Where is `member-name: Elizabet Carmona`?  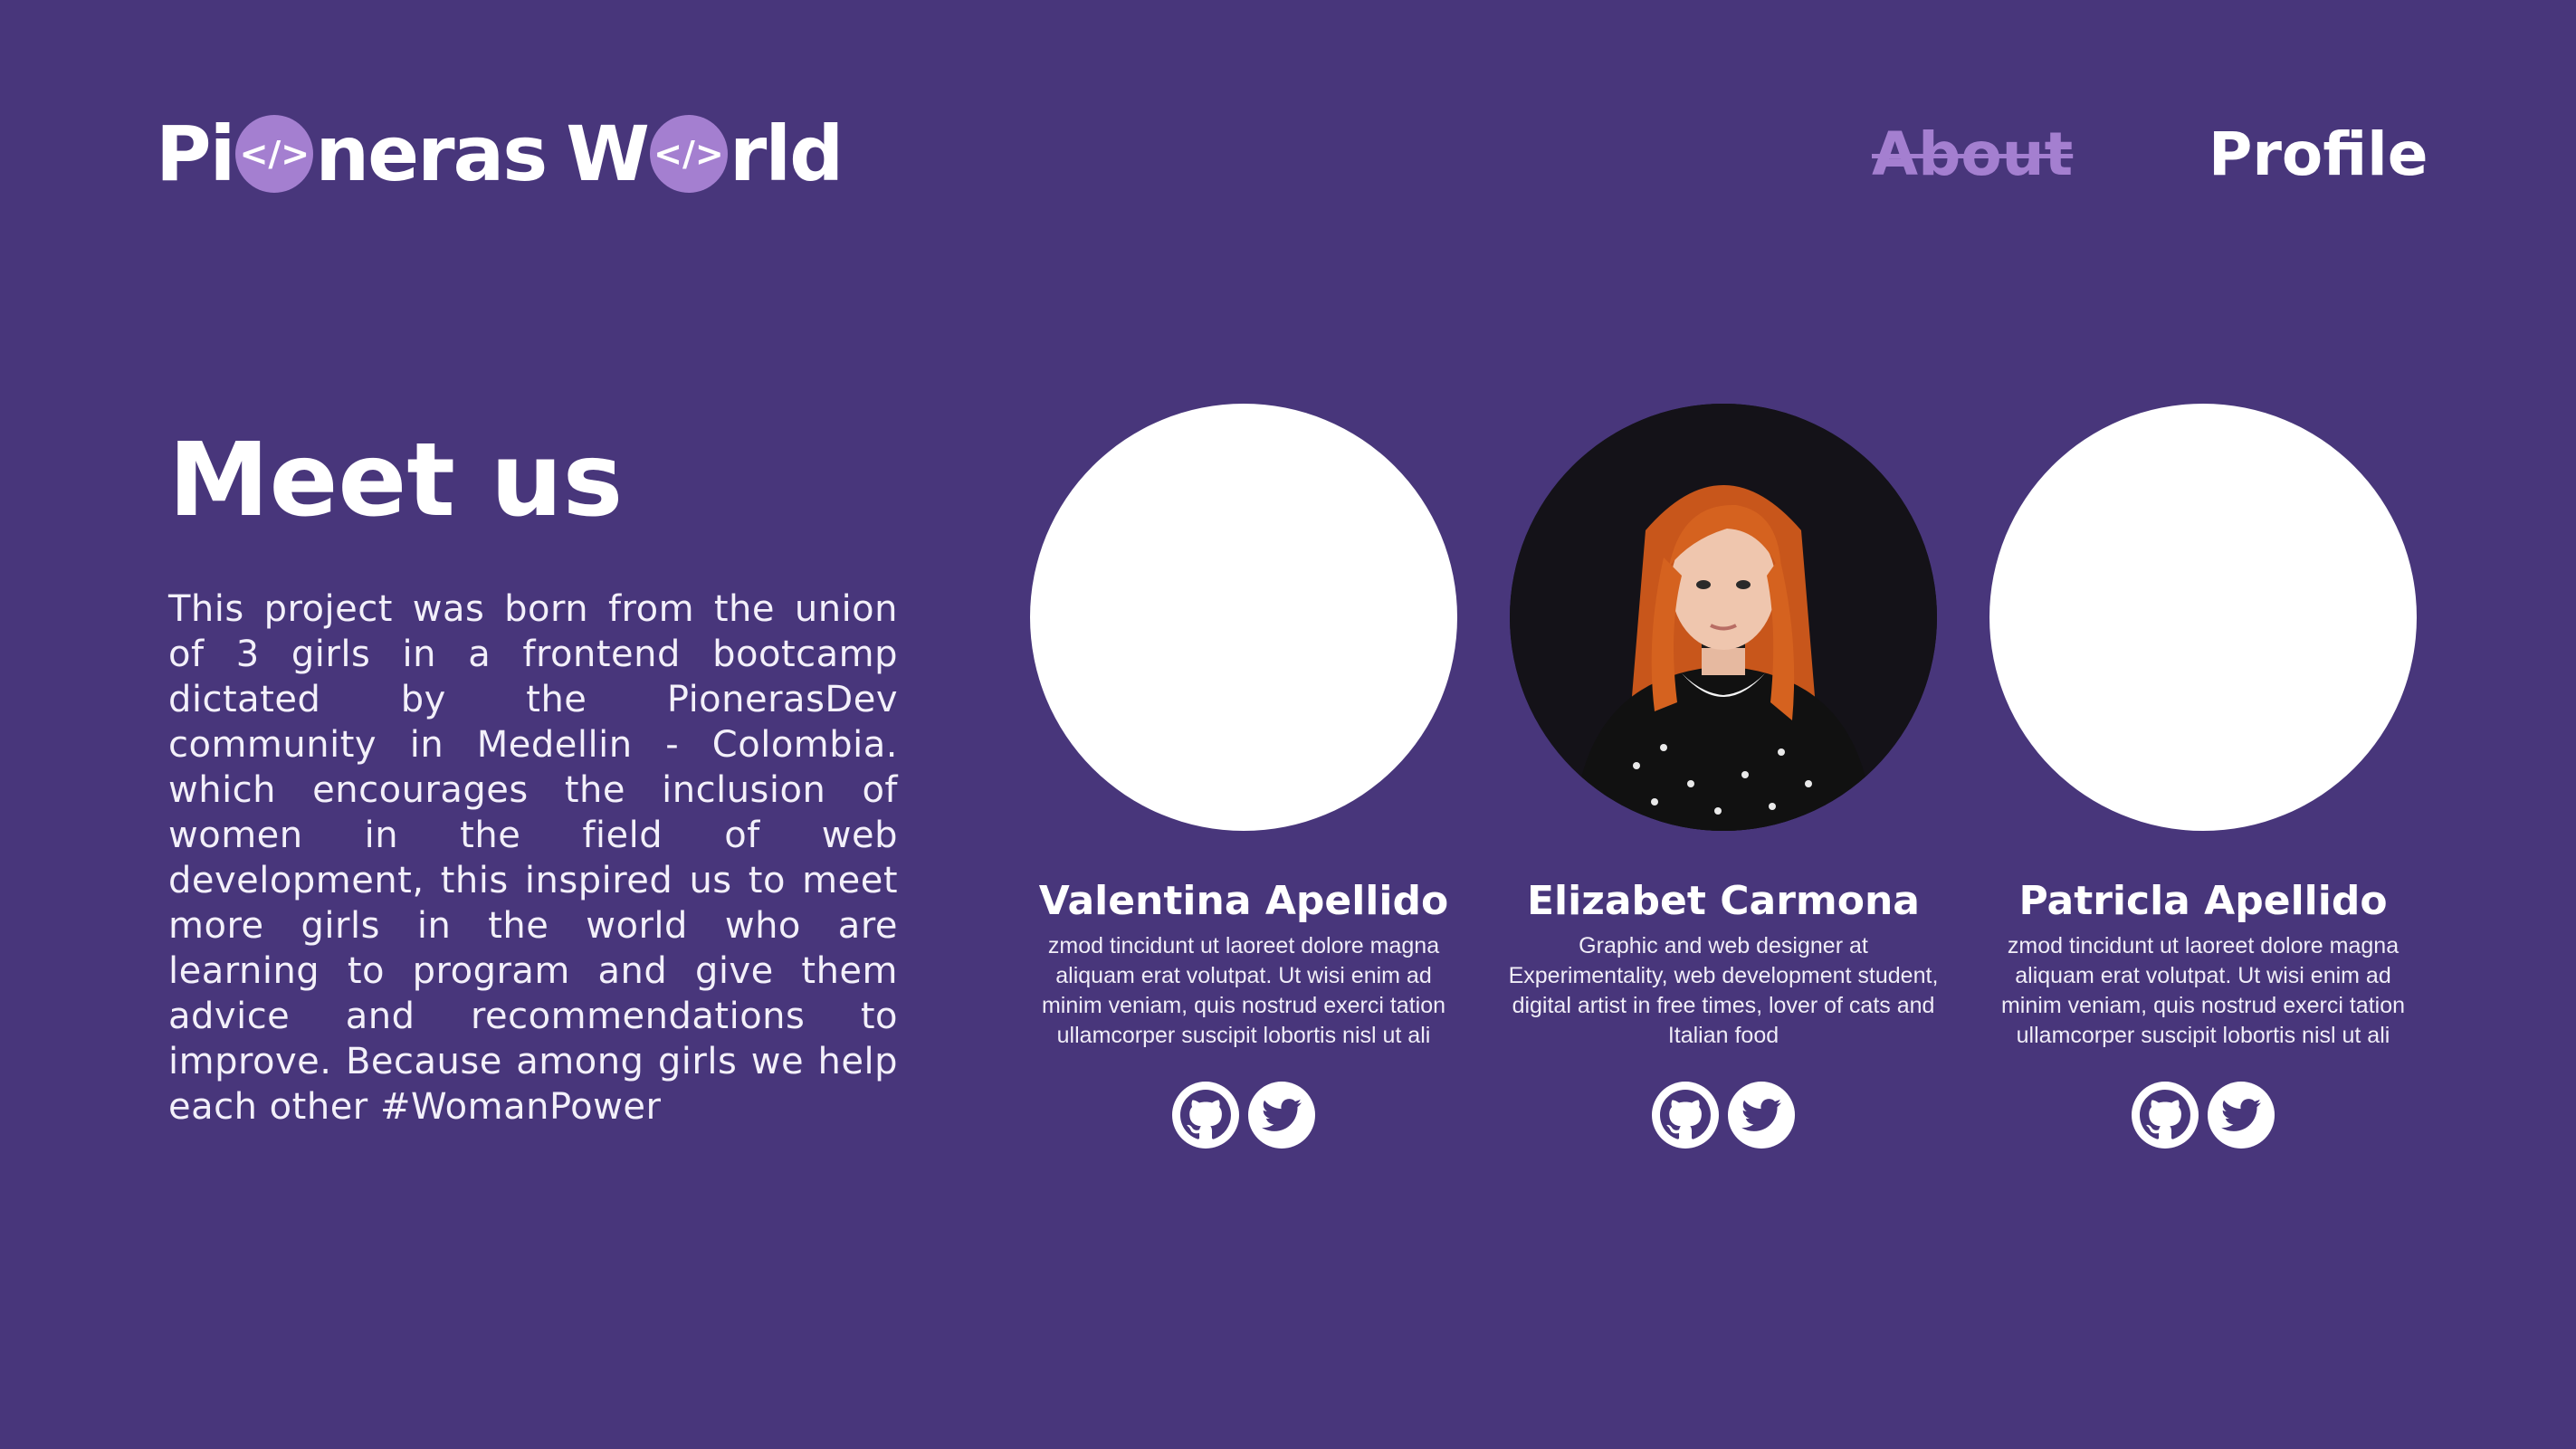 member-name: Elizabet Carmona is located at coordinates (1724, 901).